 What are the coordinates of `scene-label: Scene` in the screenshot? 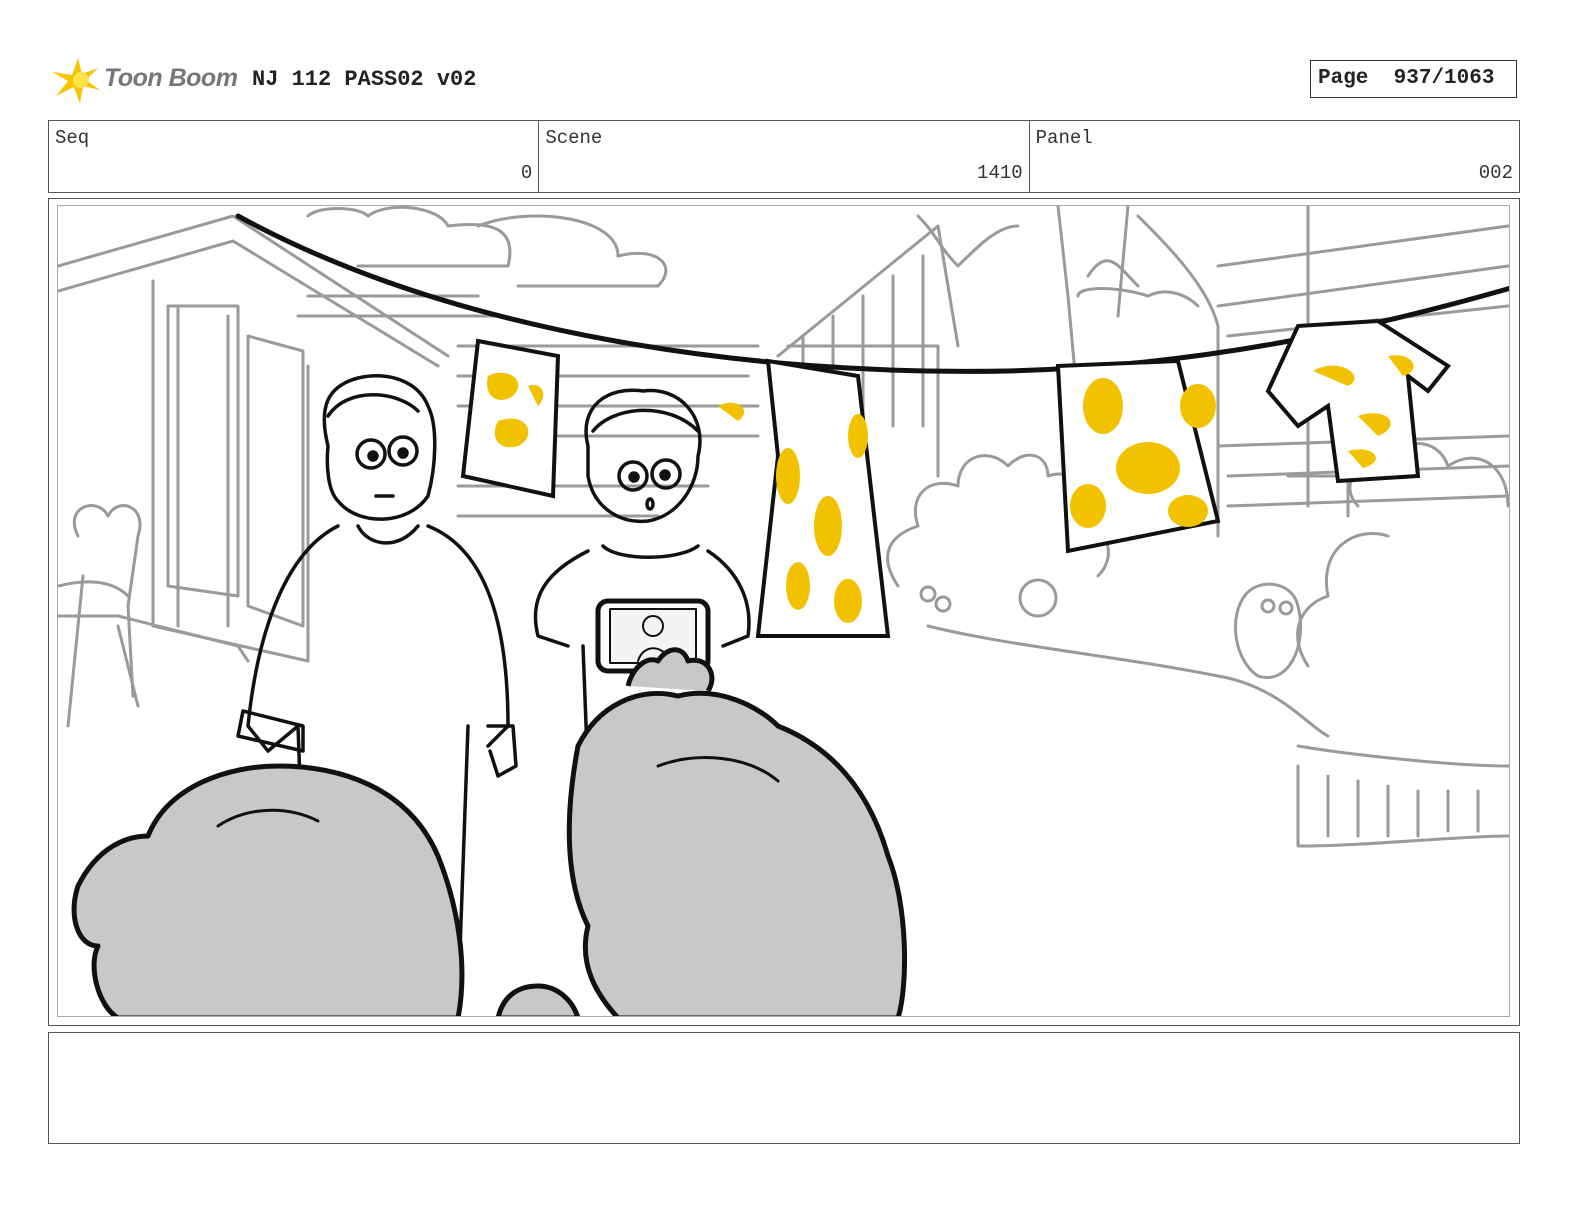 It's located at (574, 138).